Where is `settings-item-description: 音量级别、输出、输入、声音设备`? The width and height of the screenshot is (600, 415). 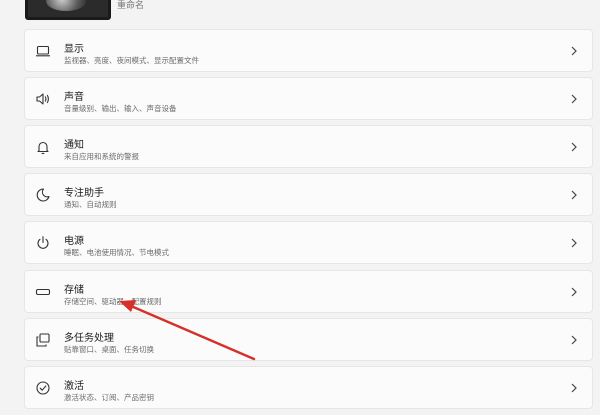 settings-item-description: 音量级别、输出、输入、声音设备 is located at coordinates (120, 108).